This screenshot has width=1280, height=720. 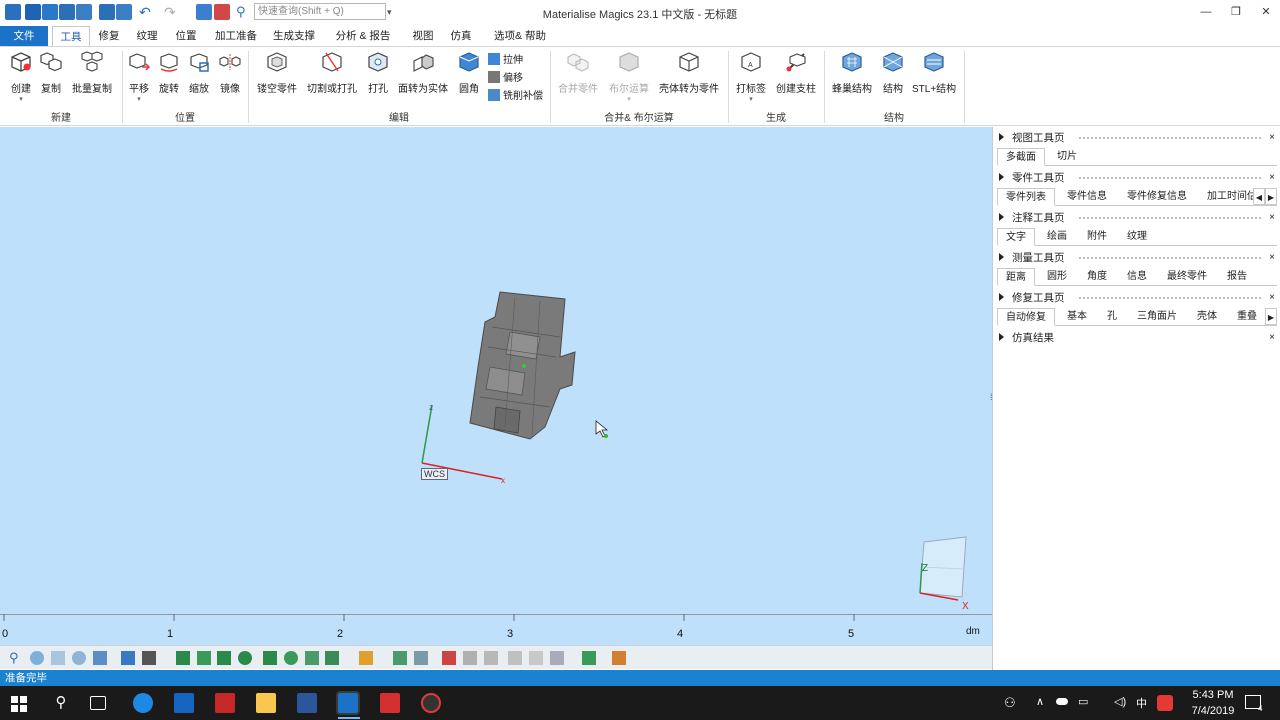 What do you see at coordinates (1157, 197) in the screenshot?
I see `tab-part-fix-info: 零件修复信息` at bounding box center [1157, 197].